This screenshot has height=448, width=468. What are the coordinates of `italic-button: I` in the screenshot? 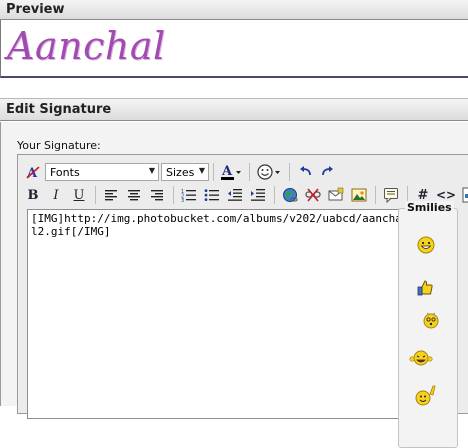 It's located at (56, 195).